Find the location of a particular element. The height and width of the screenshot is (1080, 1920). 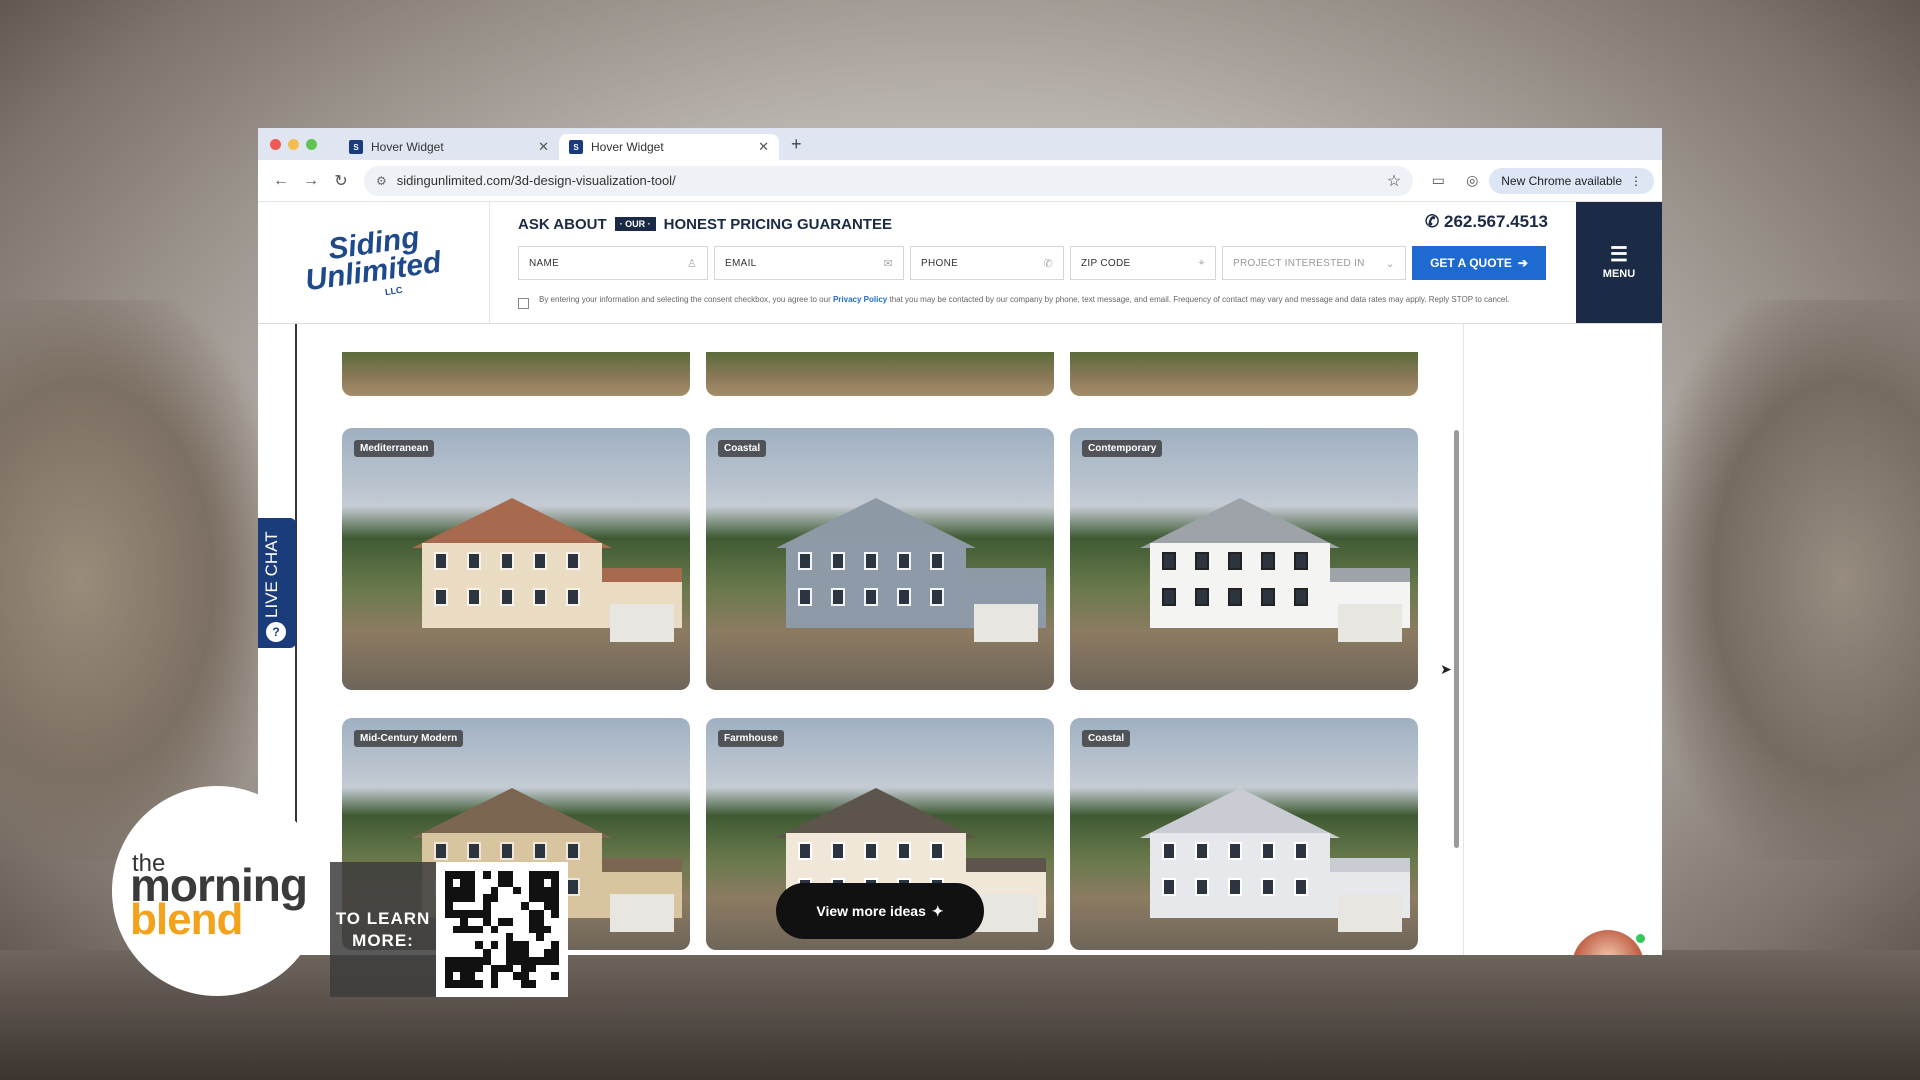

zip-field: ZIP CODE ⌖ is located at coordinates (1143, 263).